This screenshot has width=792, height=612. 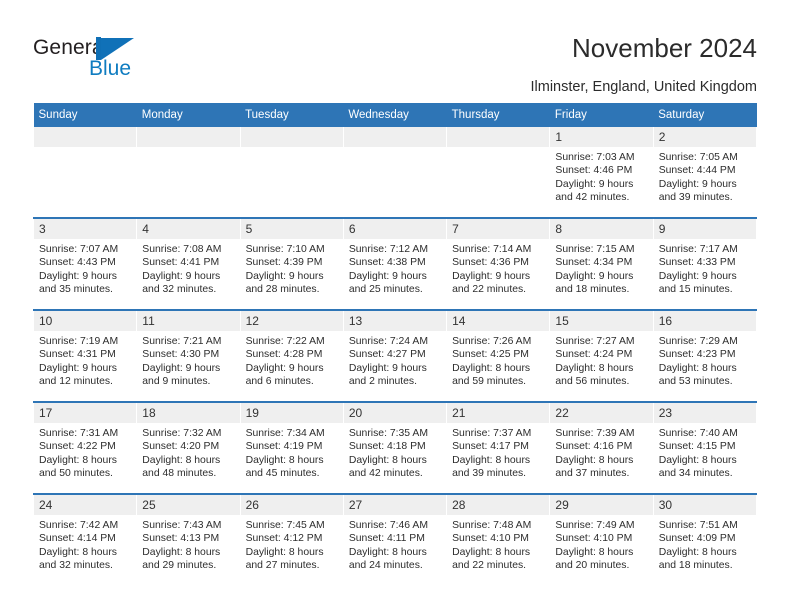 I want to click on sun-info-line: Sunset: 4:14 PM, so click(x=77, y=539).